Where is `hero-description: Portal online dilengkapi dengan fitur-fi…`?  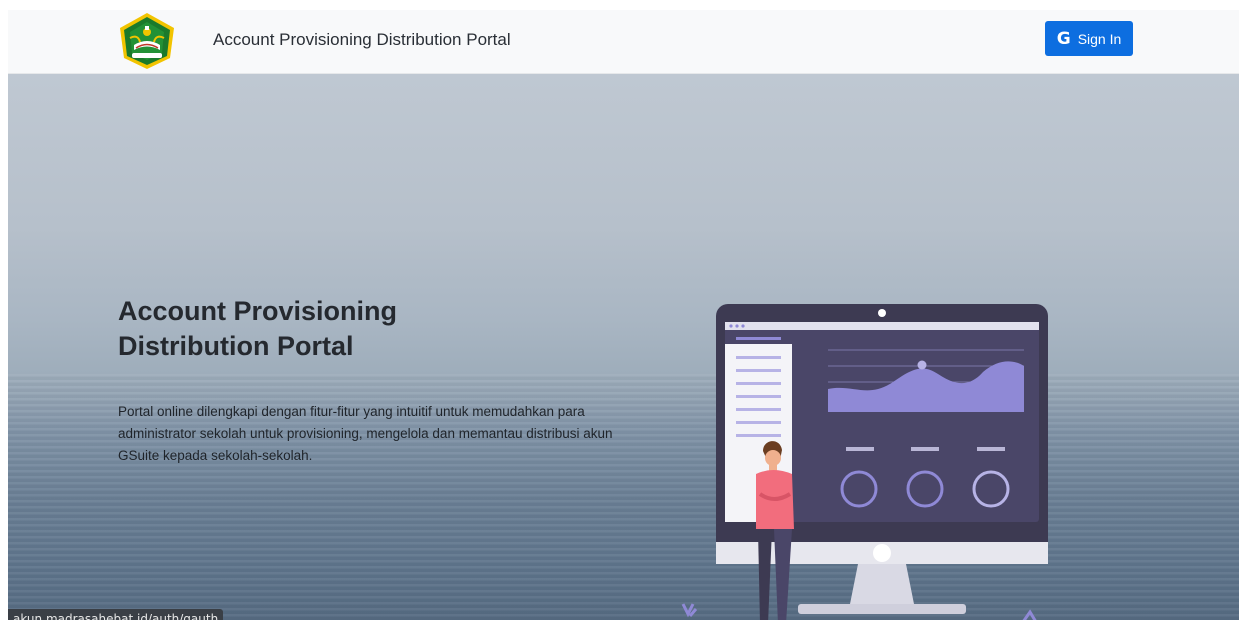
hero-description: Portal online dilengkapi dengan fitur-fi… is located at coordinates (365, 433).